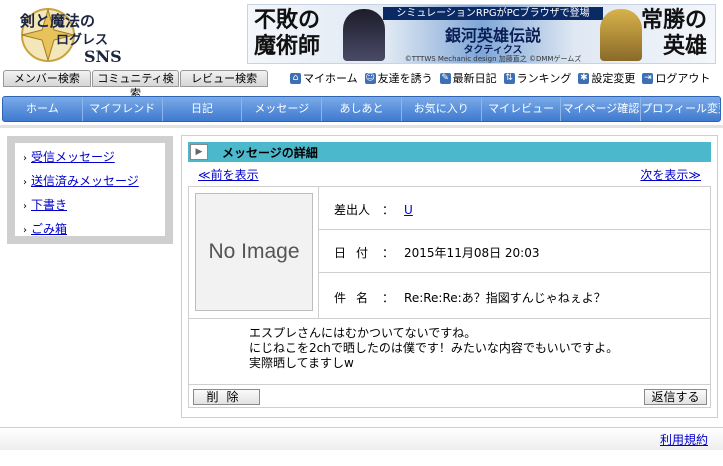  I want to click on delete-button: 削除, so click(226, 397).